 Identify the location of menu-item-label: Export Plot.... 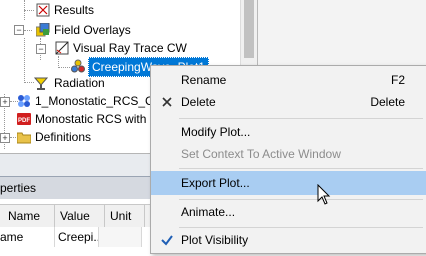
(215, 183).